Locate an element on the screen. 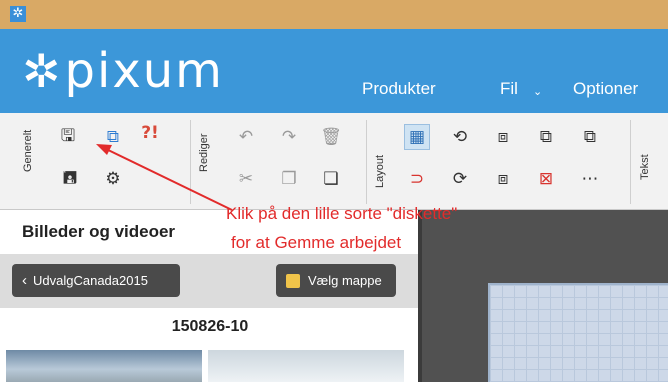 The image size is (668, 382). settings-icon: ⚙ is located at coordinates (113, 179).